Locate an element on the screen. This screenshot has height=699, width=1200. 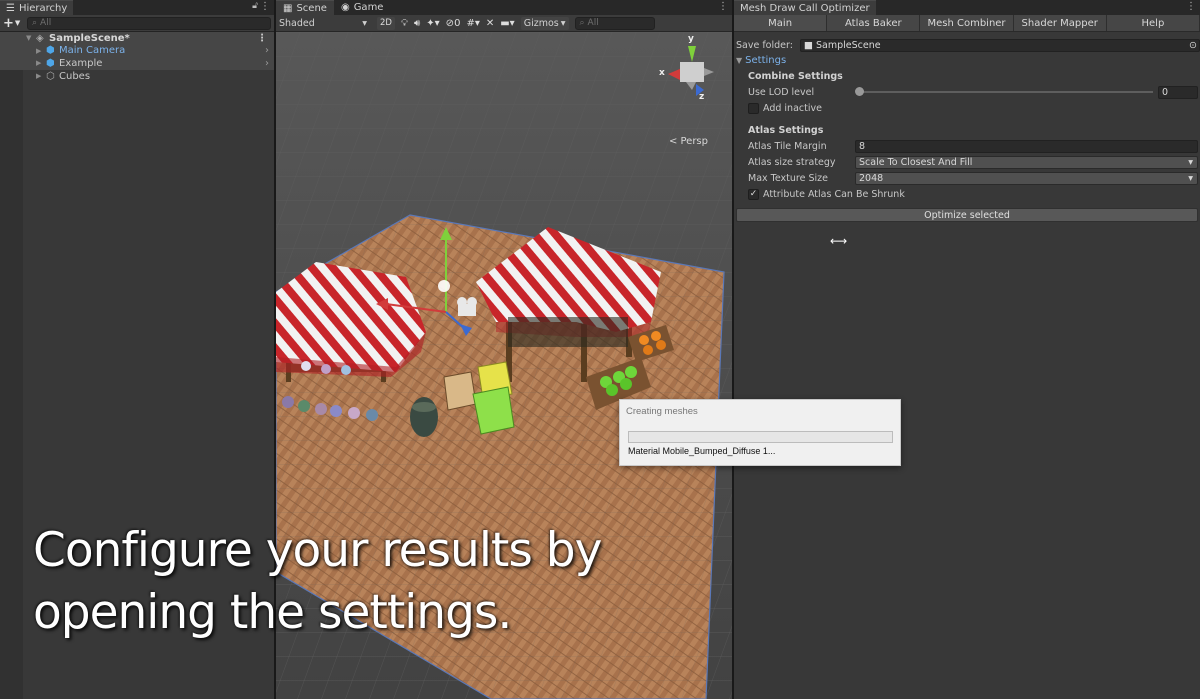
lod-slider-track is located at coordinates (1005, 92).